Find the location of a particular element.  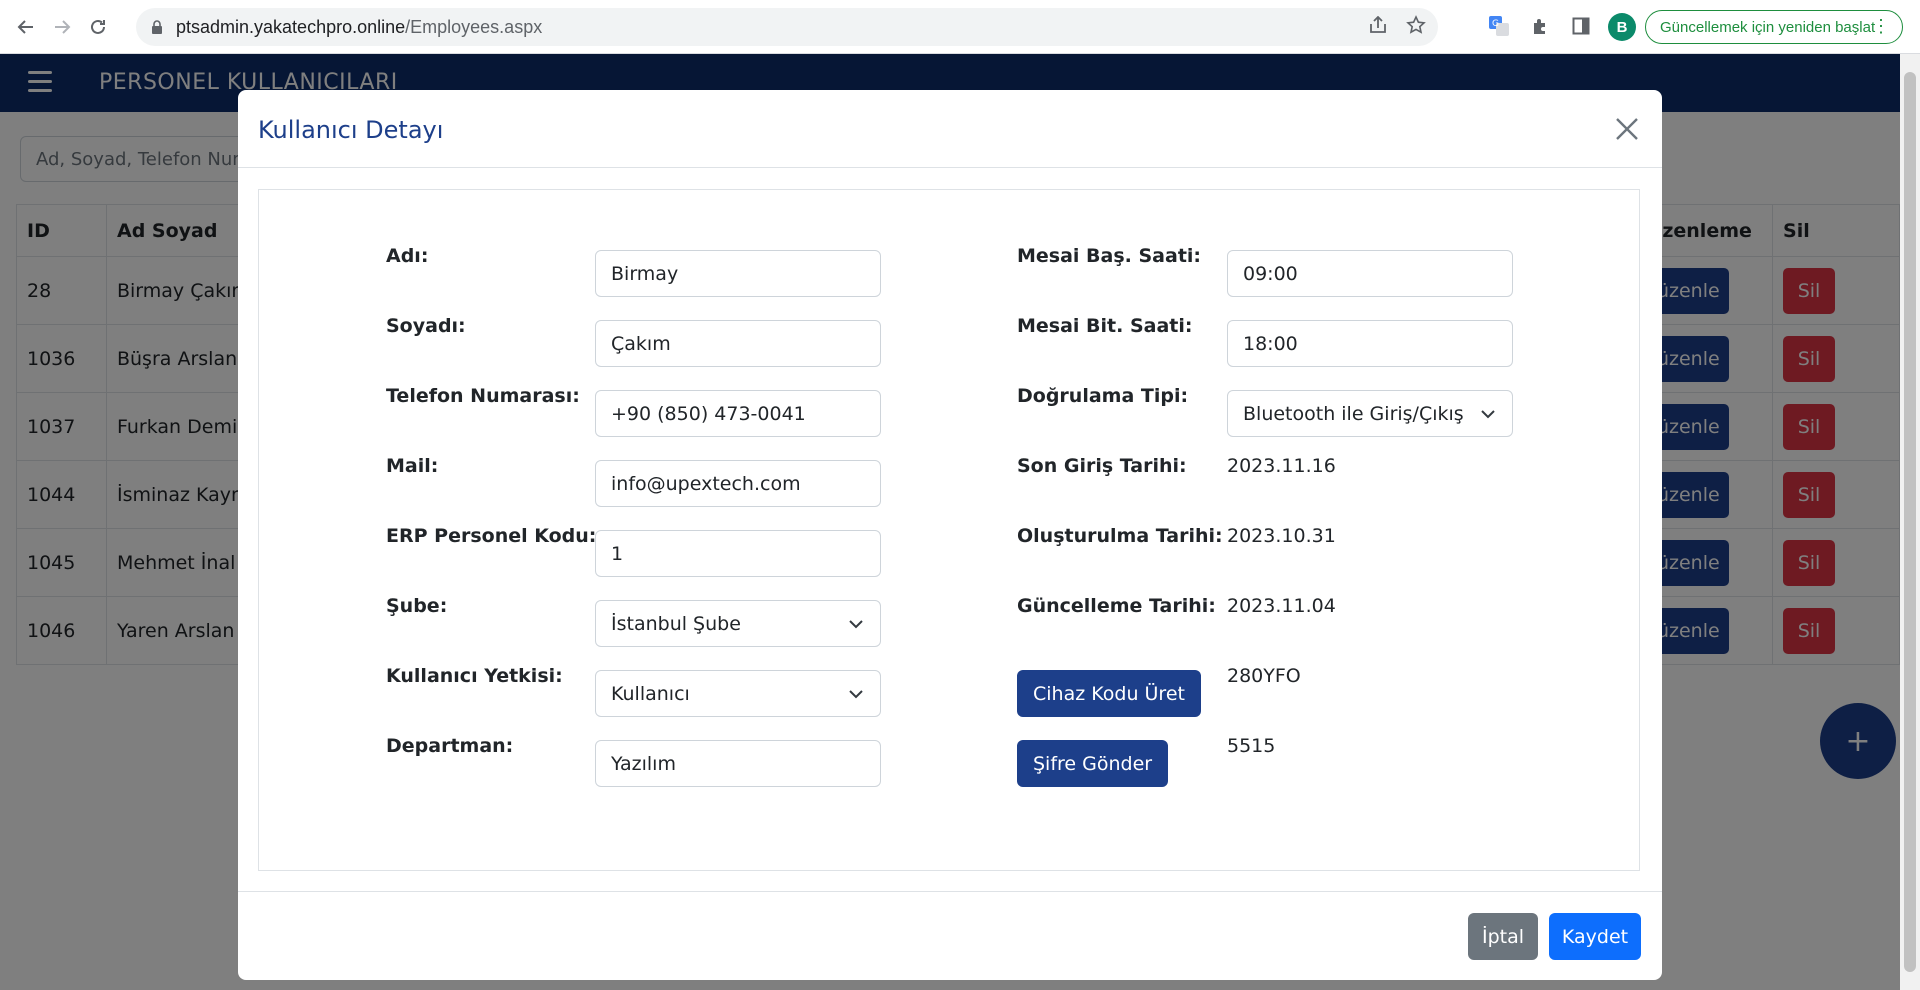

branch-select: İstanbul Şube is located at coordinates (738, 623).